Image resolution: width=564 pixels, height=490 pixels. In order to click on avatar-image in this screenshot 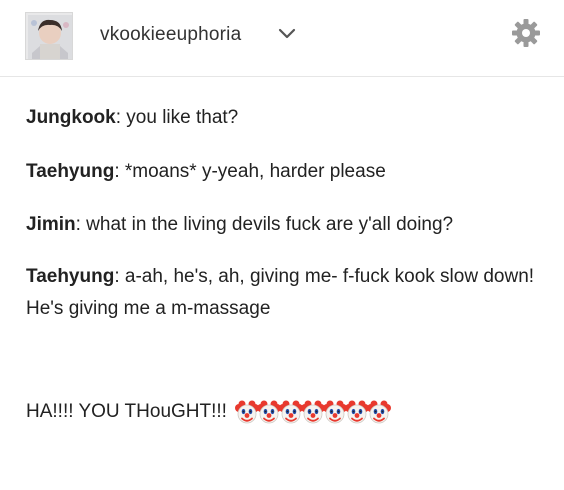, I will do `click(49, 36)`.